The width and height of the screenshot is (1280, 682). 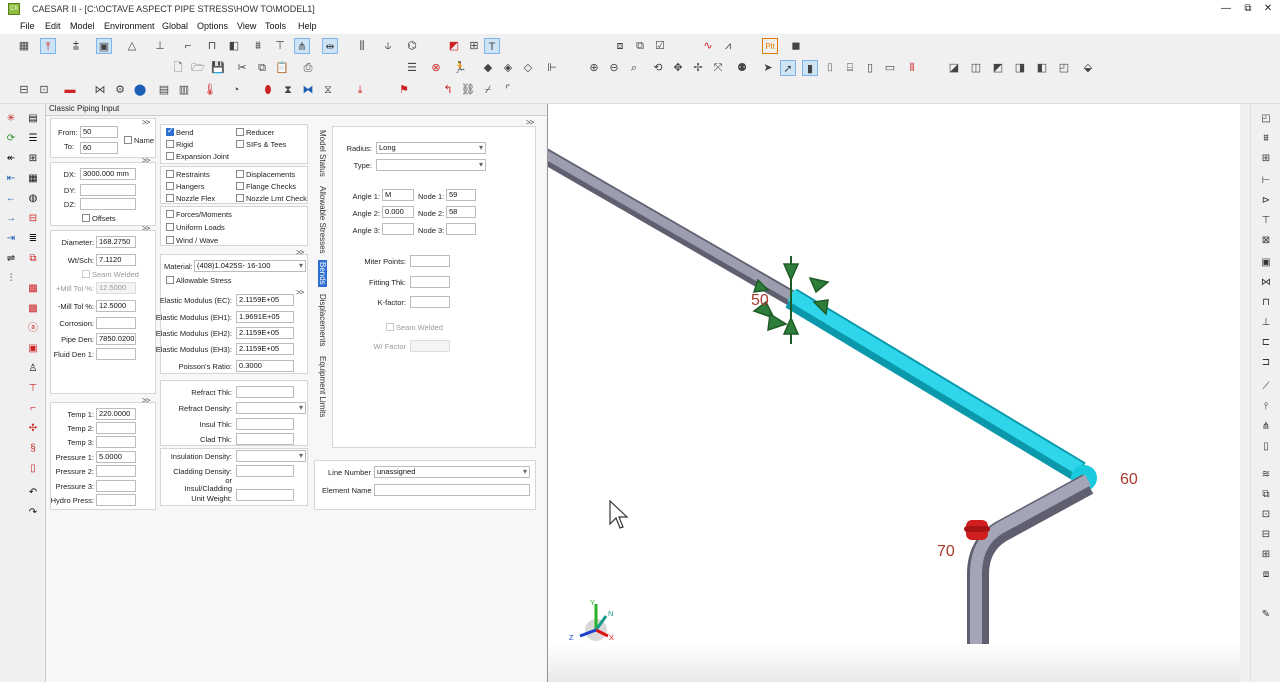 I want to click on refract-thk-input, so click(x=265, y=392).